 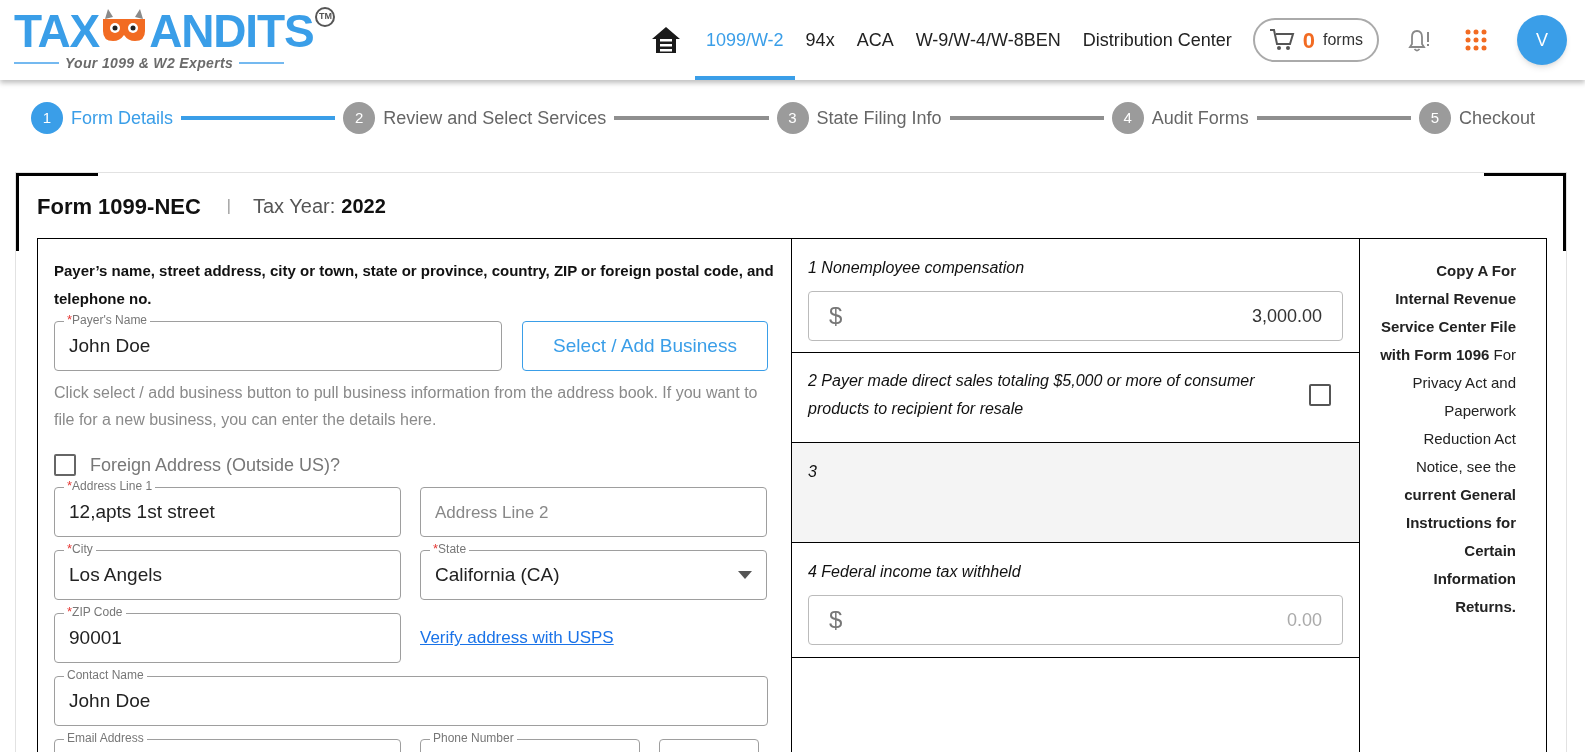 I want to click on nav-tab: 94x, so click(x=820, y=40).